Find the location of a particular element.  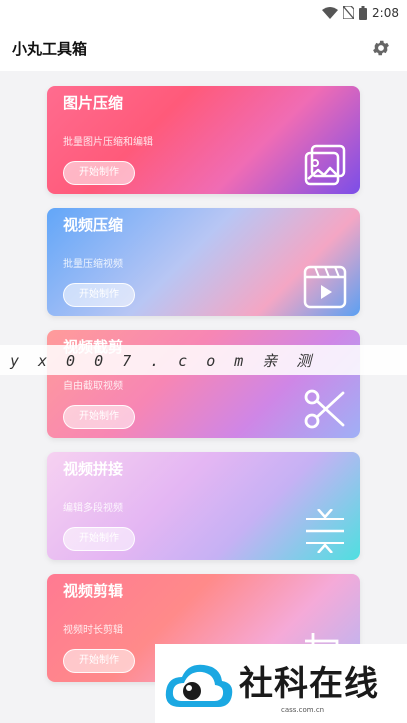

wifi-icon is located at coordinates (330, 12).